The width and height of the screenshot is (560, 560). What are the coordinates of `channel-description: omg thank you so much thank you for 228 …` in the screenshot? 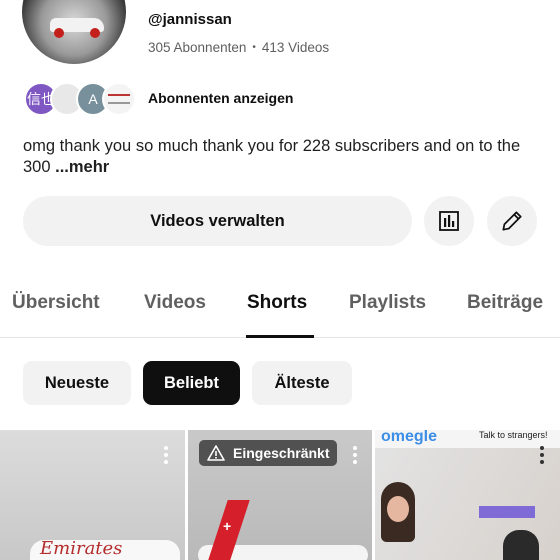 It's located at (283, 157).